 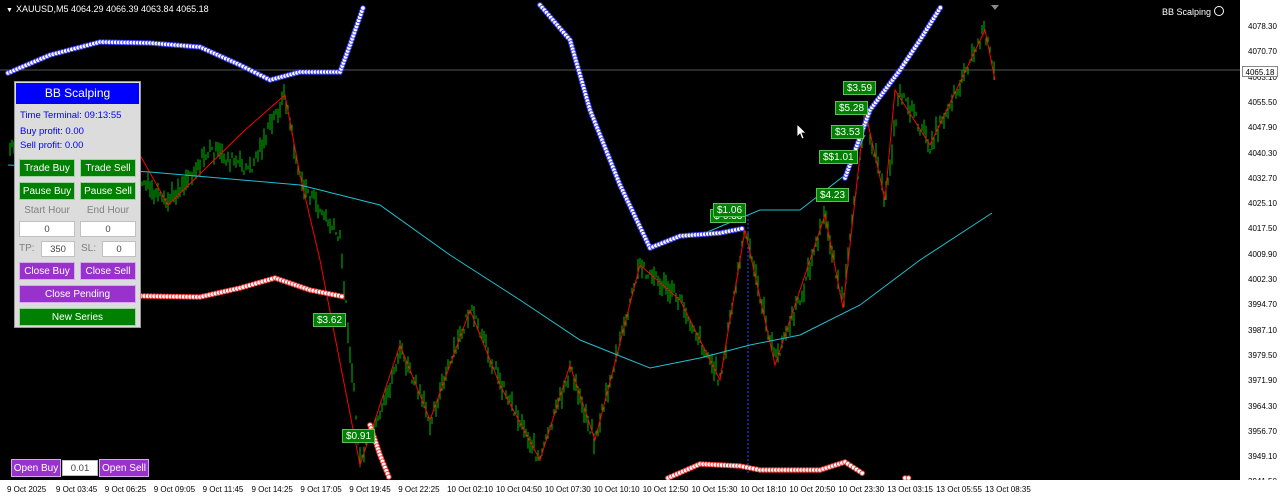 I want to click on price-tick-label: 4078.30, so click(x=1262, y=26).